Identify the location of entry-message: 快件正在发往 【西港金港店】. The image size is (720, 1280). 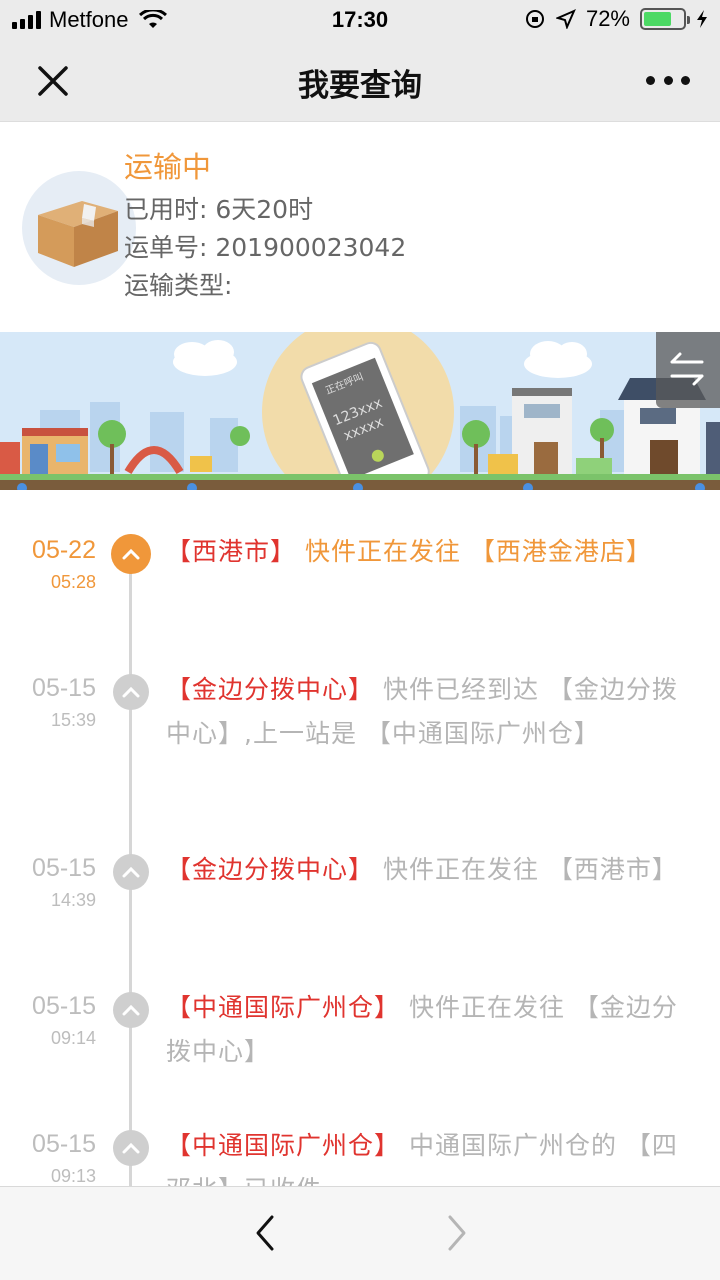
(474, 551).